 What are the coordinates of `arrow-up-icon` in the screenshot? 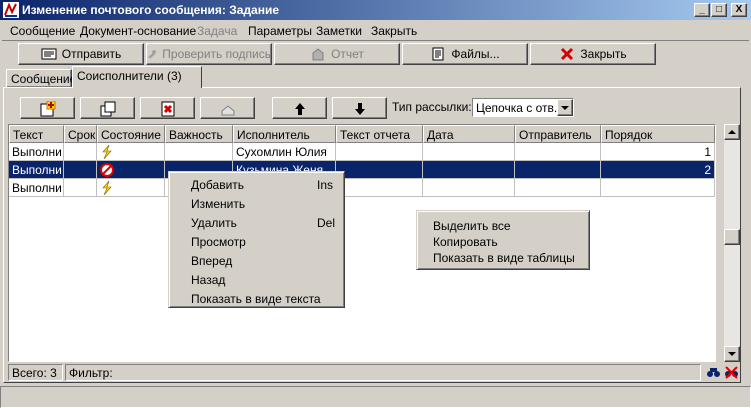 It's located at (300, 109).